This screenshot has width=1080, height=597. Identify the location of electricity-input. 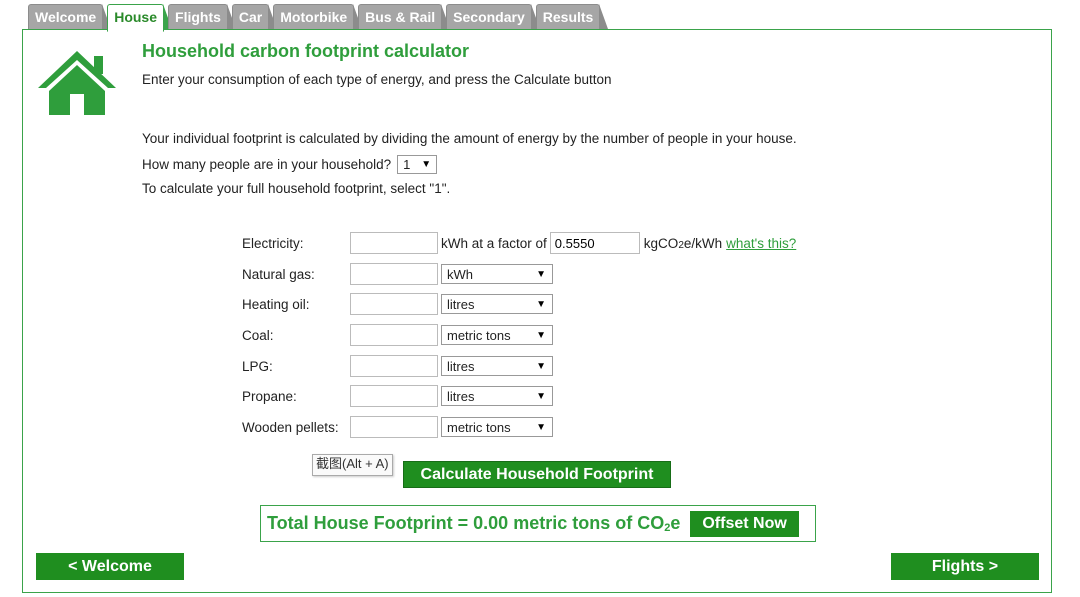
(394, 243).